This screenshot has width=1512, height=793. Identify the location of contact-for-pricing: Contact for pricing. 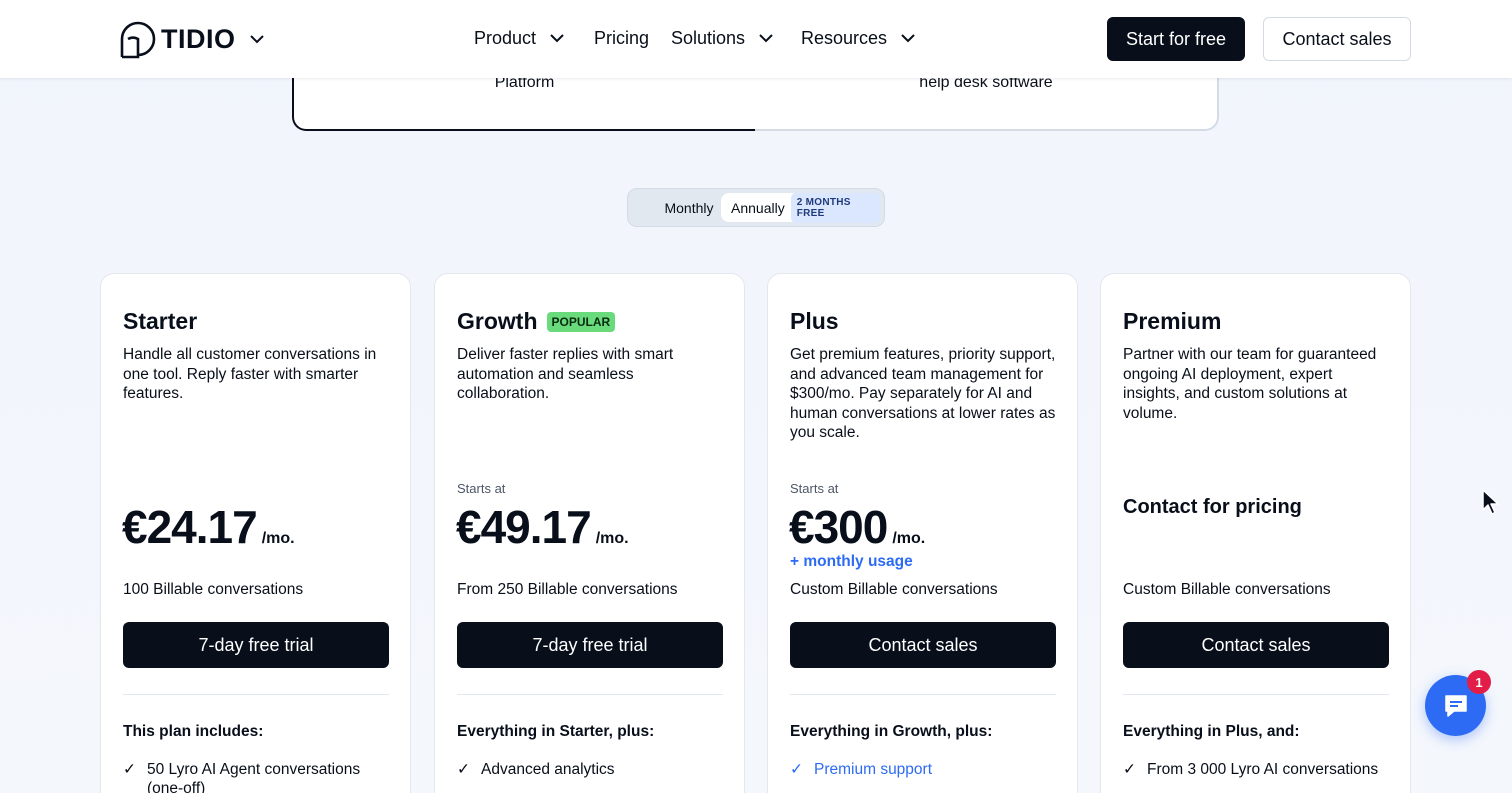
(1212, 507).